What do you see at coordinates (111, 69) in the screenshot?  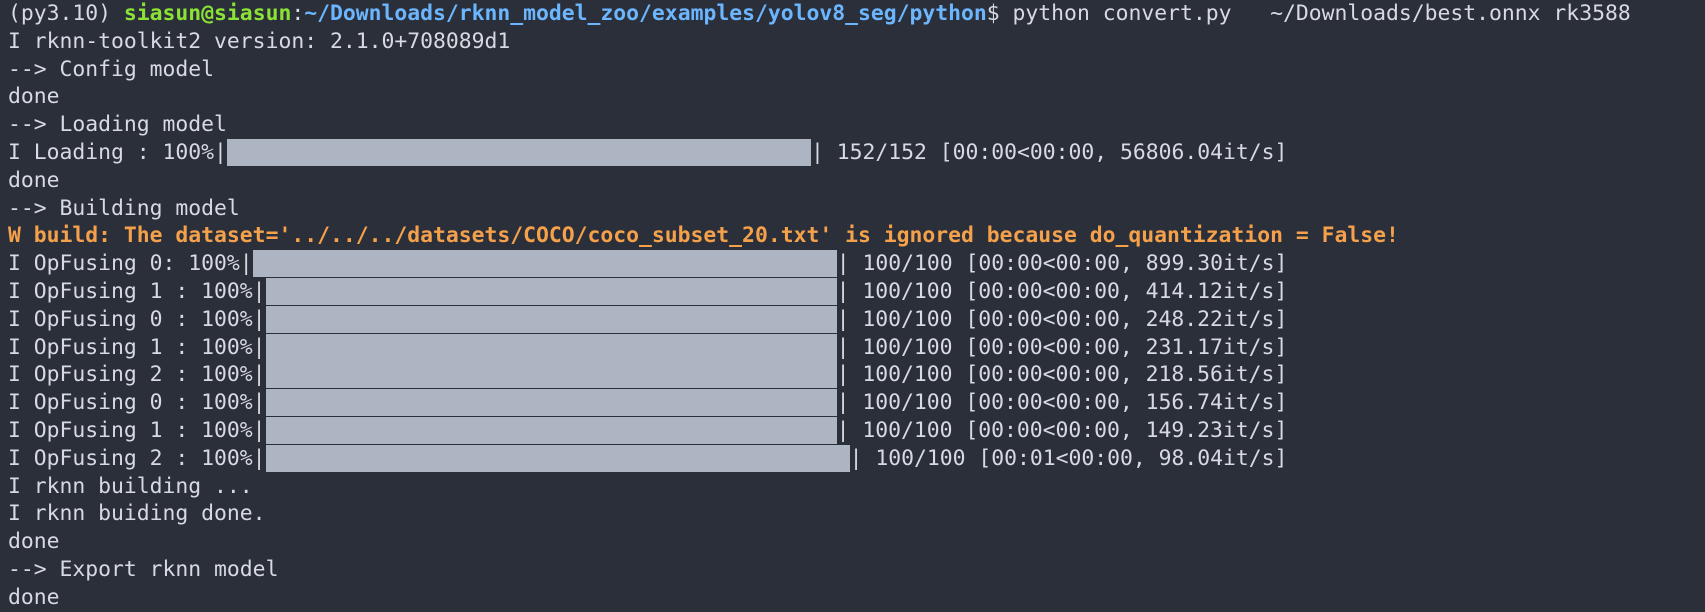 I see `config-model-line: --> Config model` at bounding box center [111, 69].